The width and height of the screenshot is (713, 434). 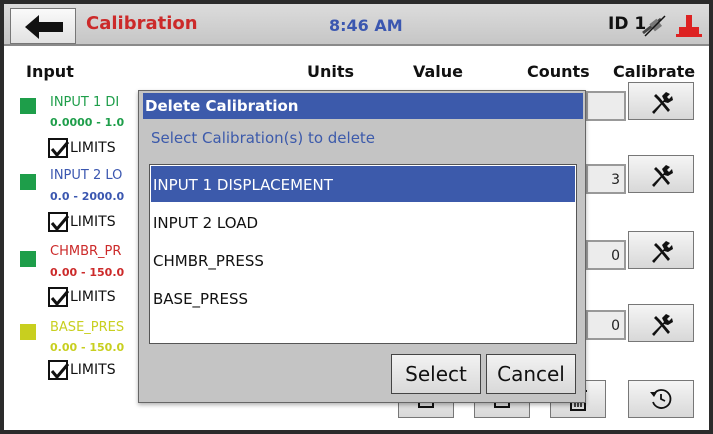 I want to click on restore-icon, so click(x=661, y=399).